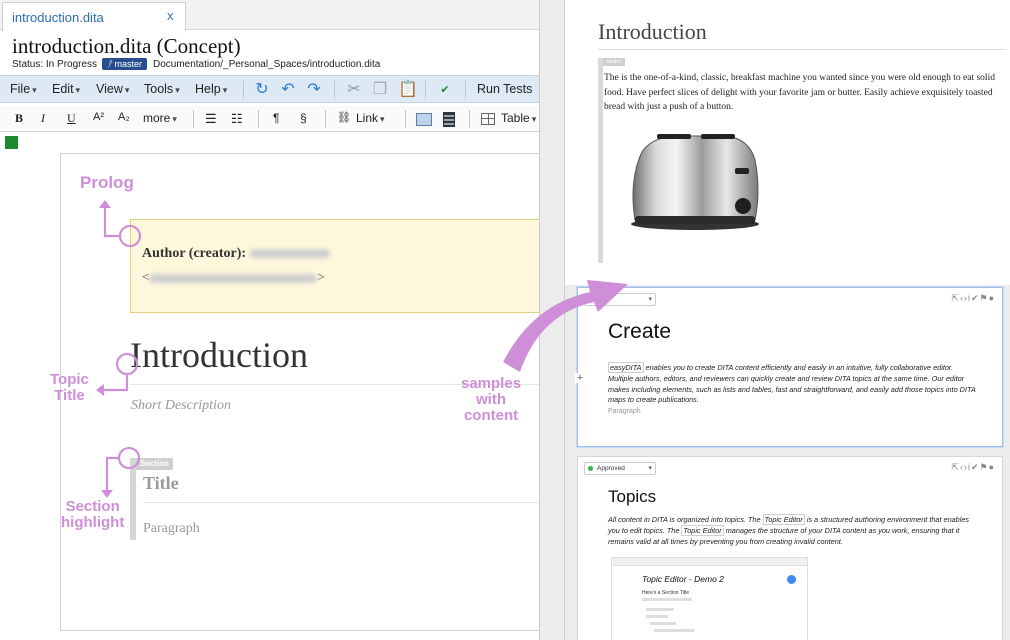 This screenshot has width=1010, height=640. I want to click on bulleted-list-icon: ☰, so click(211, 119).